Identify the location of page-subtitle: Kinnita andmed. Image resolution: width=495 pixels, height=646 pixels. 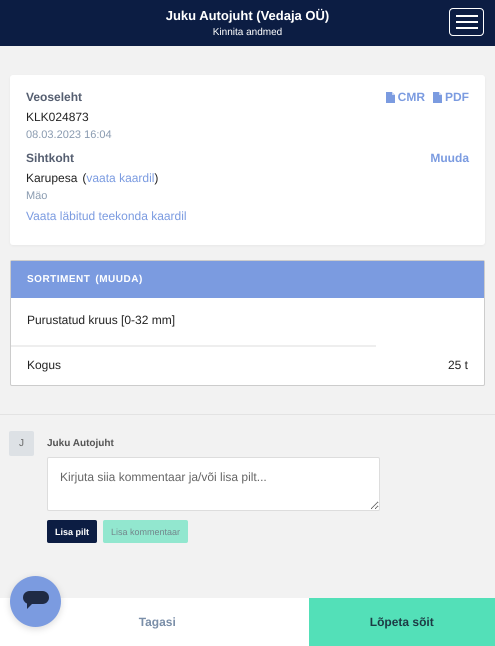
(247, 32).